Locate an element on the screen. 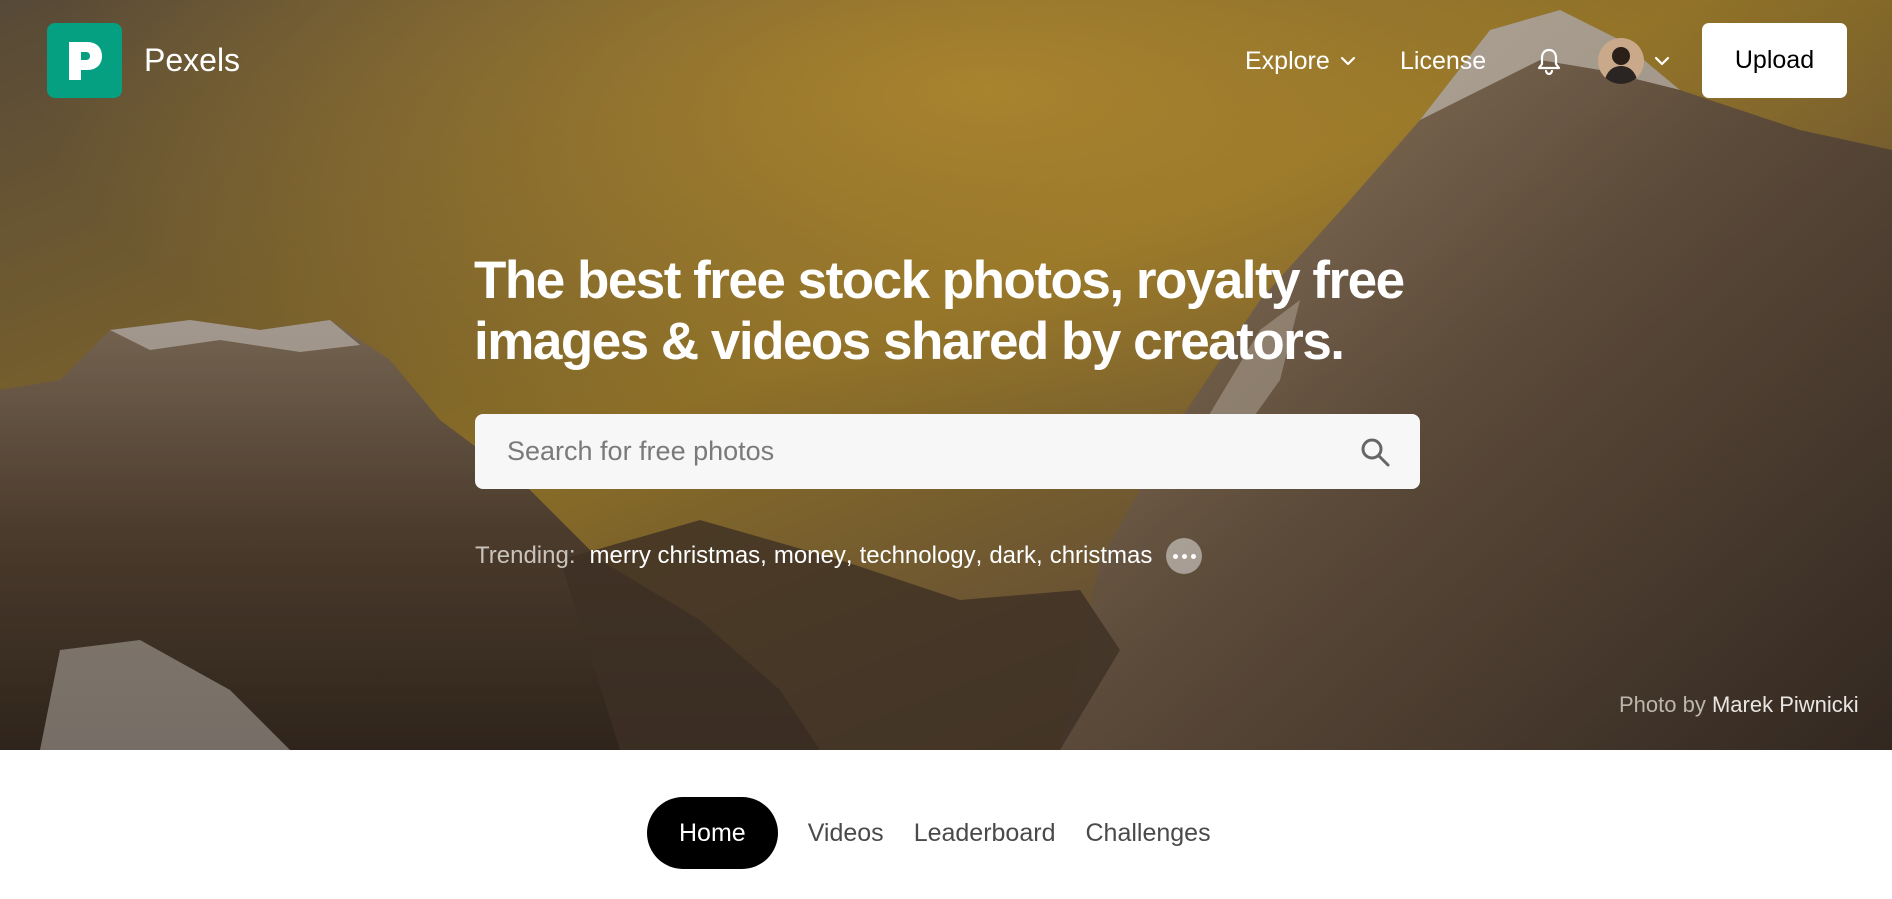 Image resolution: width=1892 pixels, height=899 pixels. nav-explore-menu: Explore is located at coordinates (1300, 61).